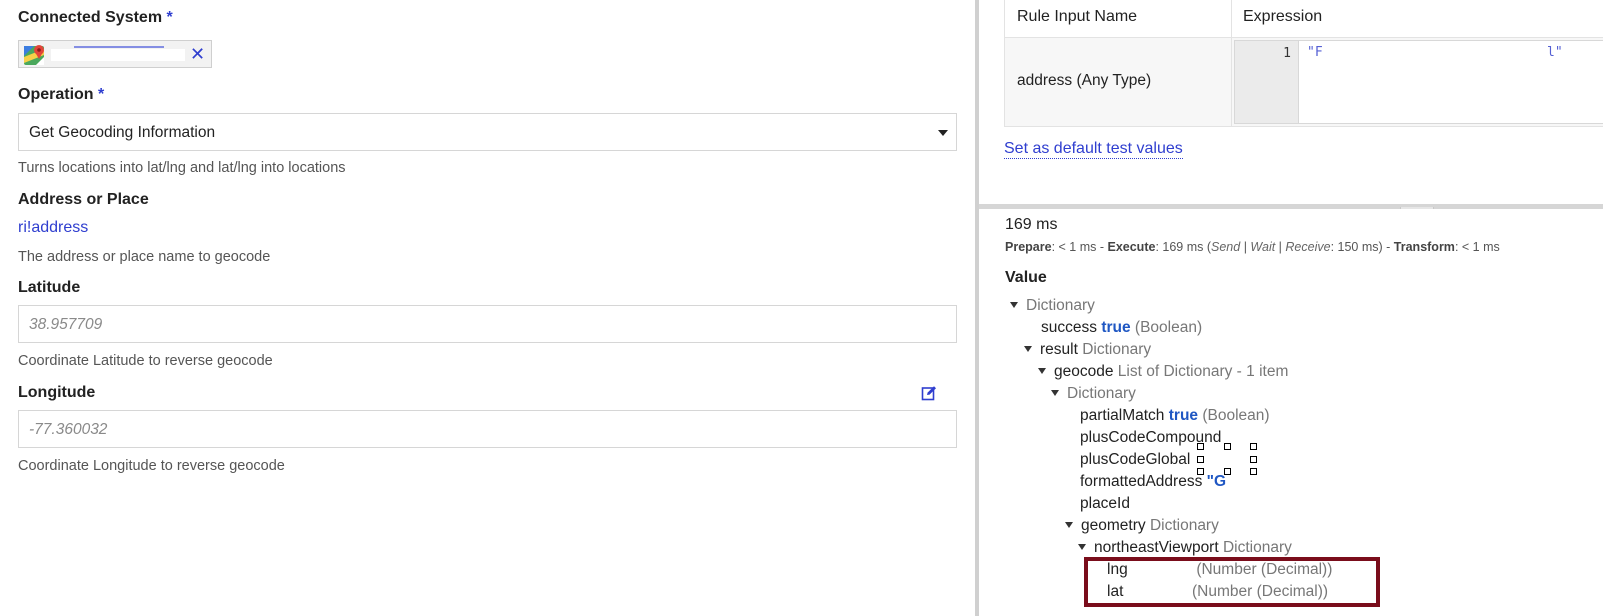 This screenshot has width=1603, height=616. What do you see at coordinates (151, 466) in the screenshot?
I see `longitude-help: Coordinate Longitude to reverse geocode` at bounding box center [151, 466].